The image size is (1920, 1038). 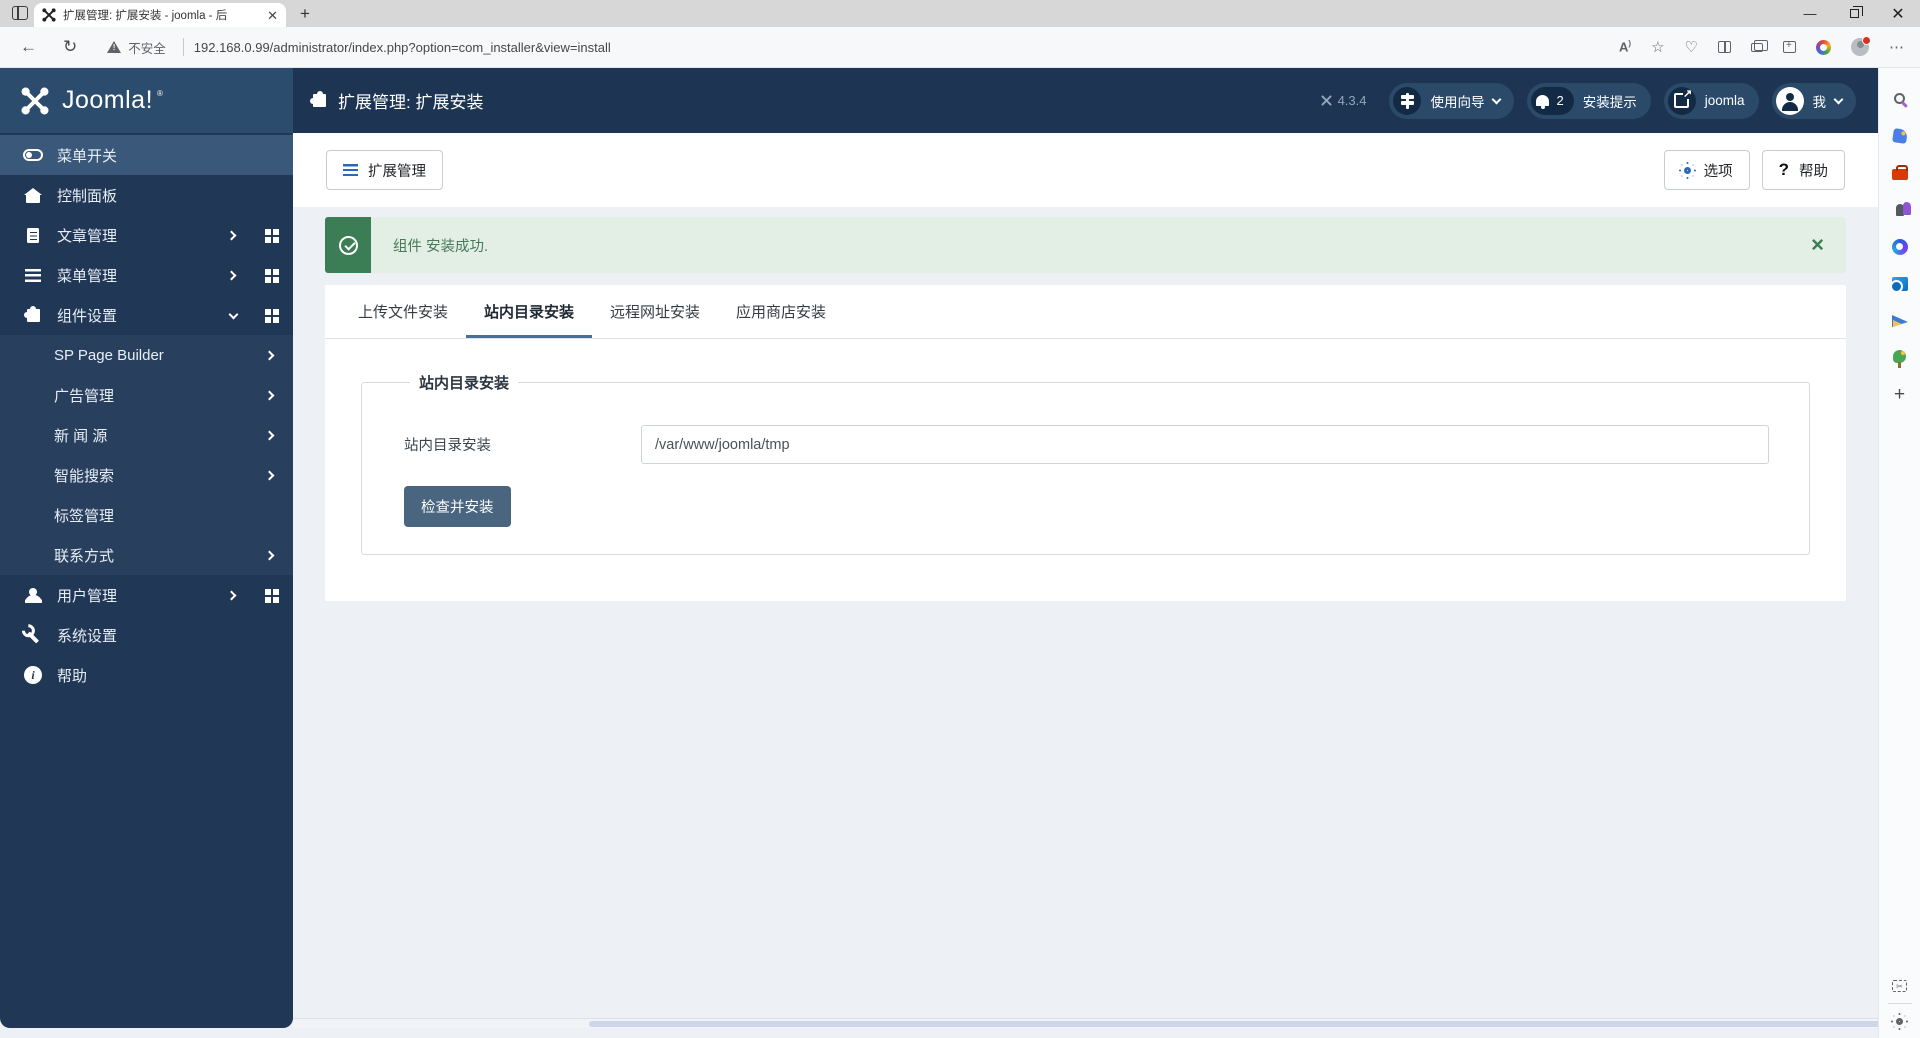 I want to click on site-security-zone: 不安全, so click(x=150, y=47).